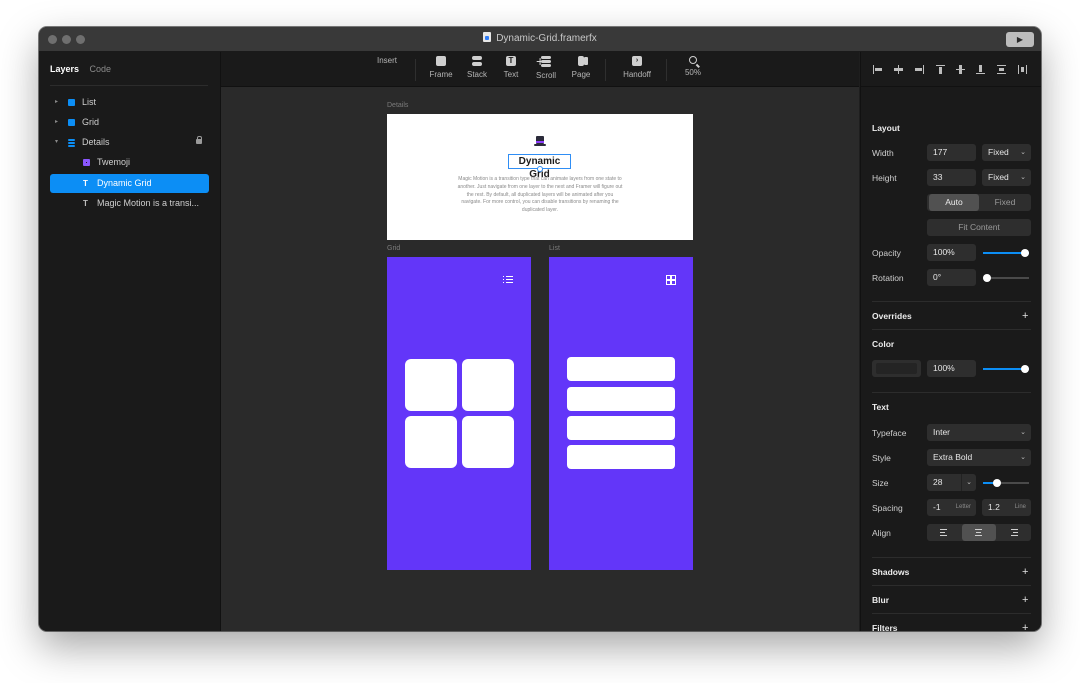 The height and width of the screenshot is (683, 1080). What do you see at coordinates (881, 533) in the screenshot?
I see `align-label: Align` at bounding box center [881, 533].